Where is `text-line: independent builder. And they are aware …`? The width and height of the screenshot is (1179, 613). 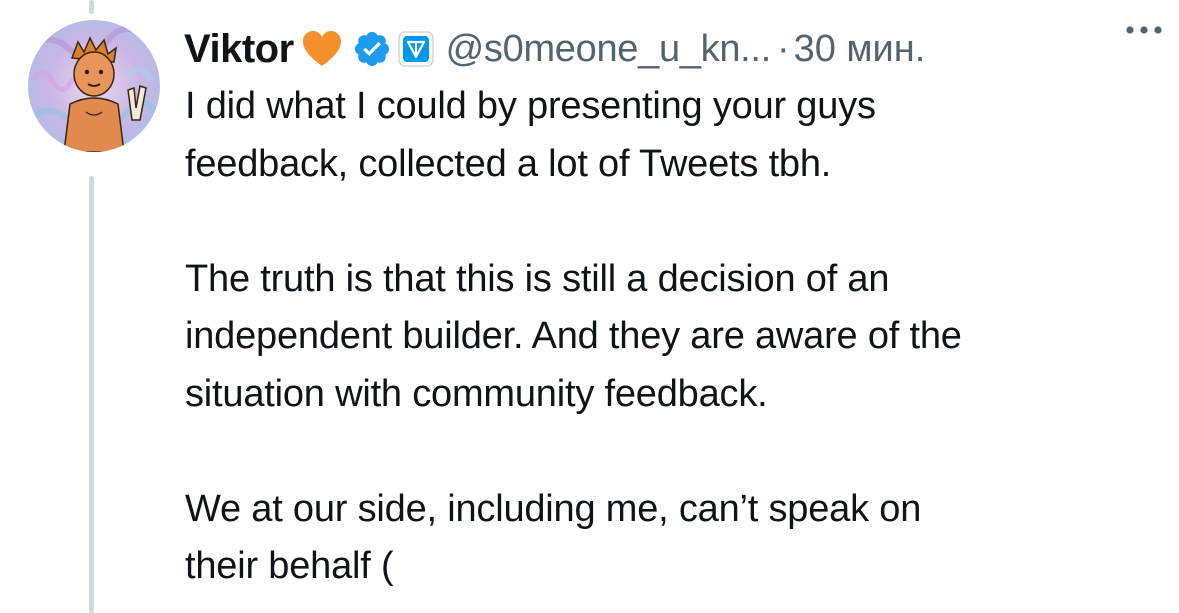
text-line: independent builder. And they are aware … is located at coordinates (573, 336).